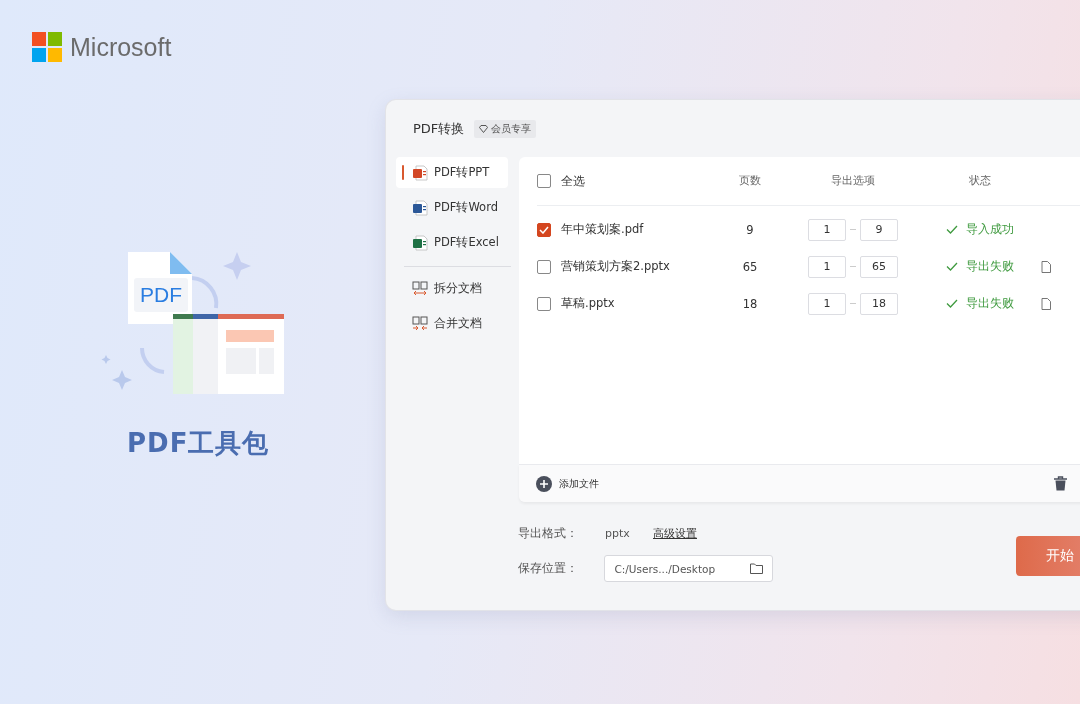  What do you see at coordinates (750, 266) in the screenshot?
I see `page-count: 65` at bounding box center [750, 266].